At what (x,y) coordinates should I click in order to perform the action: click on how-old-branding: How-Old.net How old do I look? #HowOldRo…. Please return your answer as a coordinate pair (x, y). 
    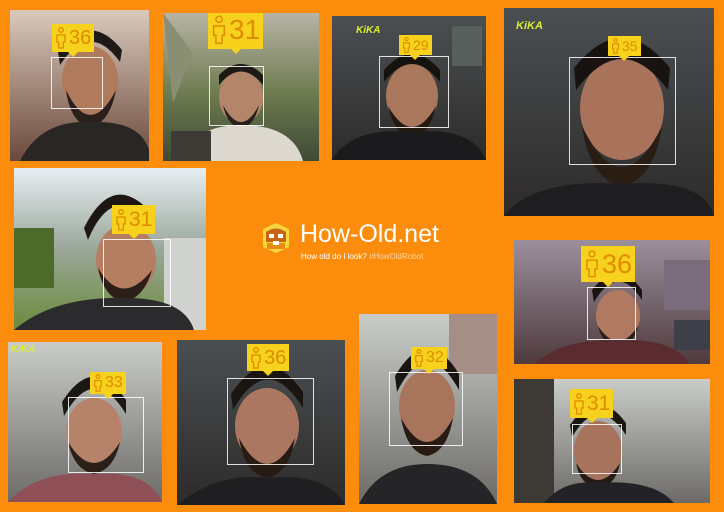
    Looking at the image, I should click on (368, 248).